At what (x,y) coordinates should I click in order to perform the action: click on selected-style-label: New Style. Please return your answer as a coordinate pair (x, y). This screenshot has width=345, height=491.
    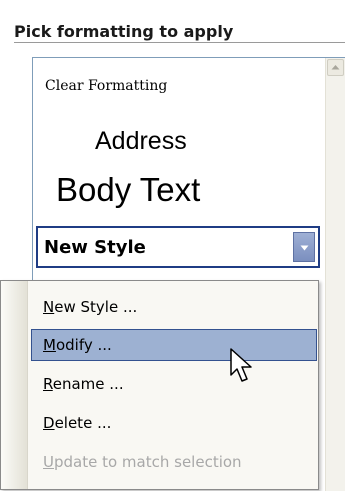
    Looking at the image, I should click on (95, 247).